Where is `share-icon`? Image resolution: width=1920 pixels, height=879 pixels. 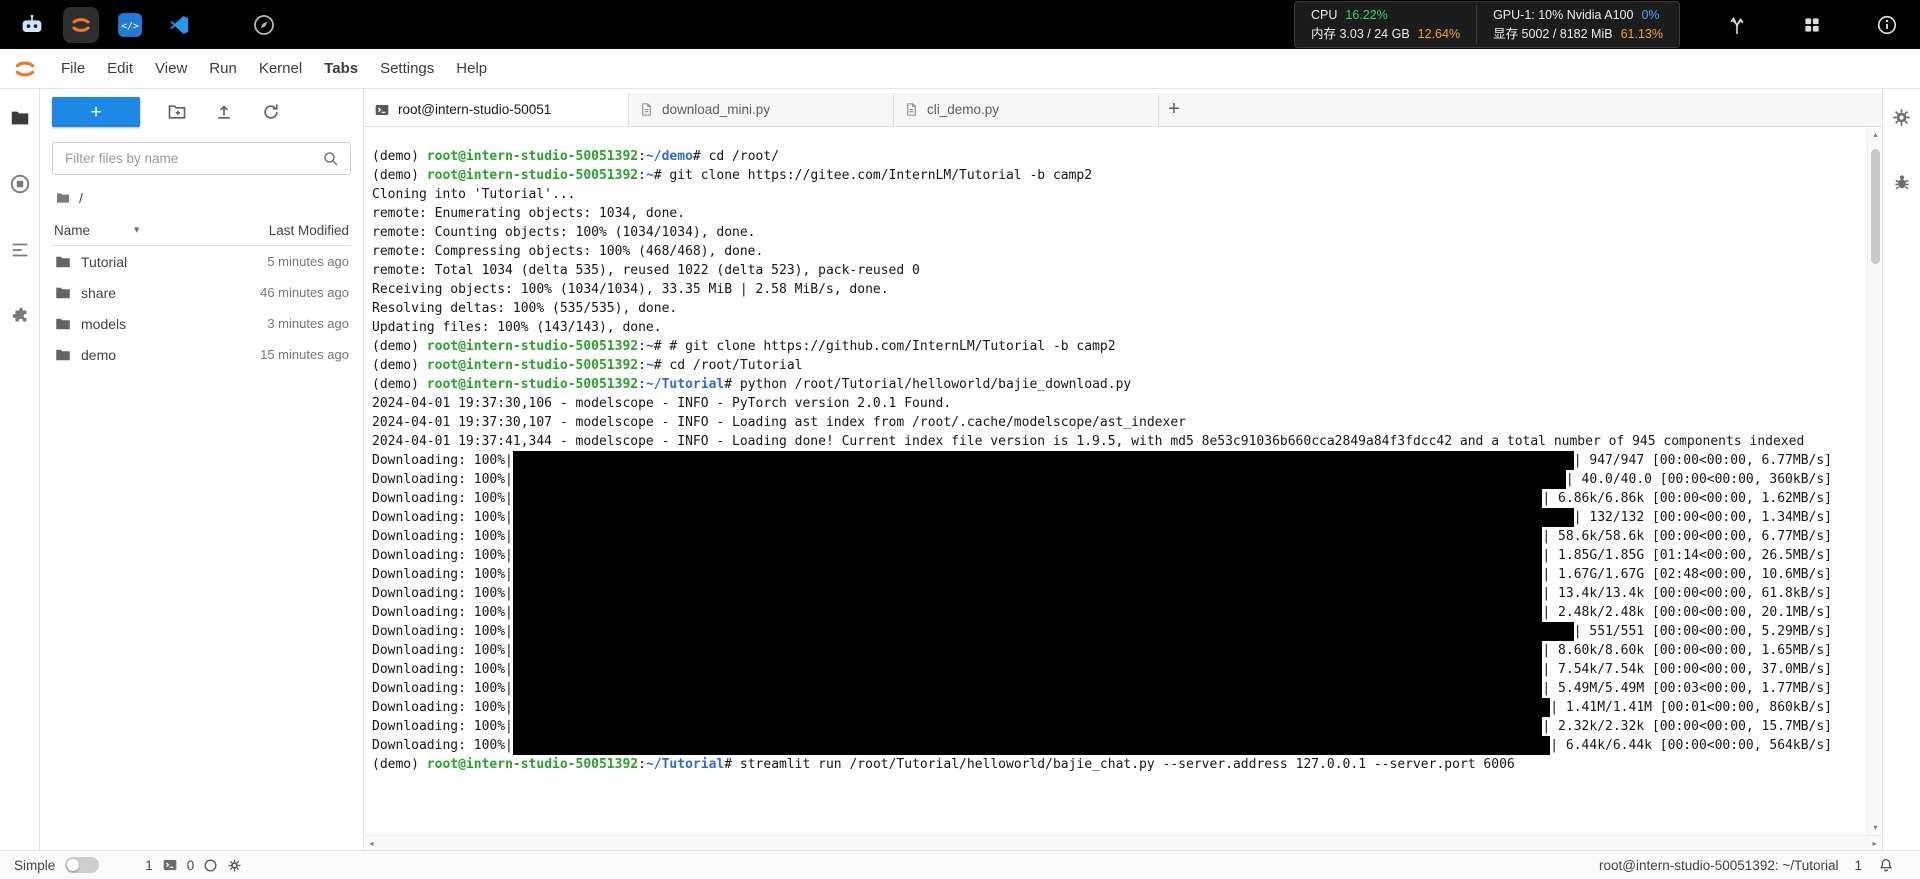 share-icon is located at coordinates (1737, 25).